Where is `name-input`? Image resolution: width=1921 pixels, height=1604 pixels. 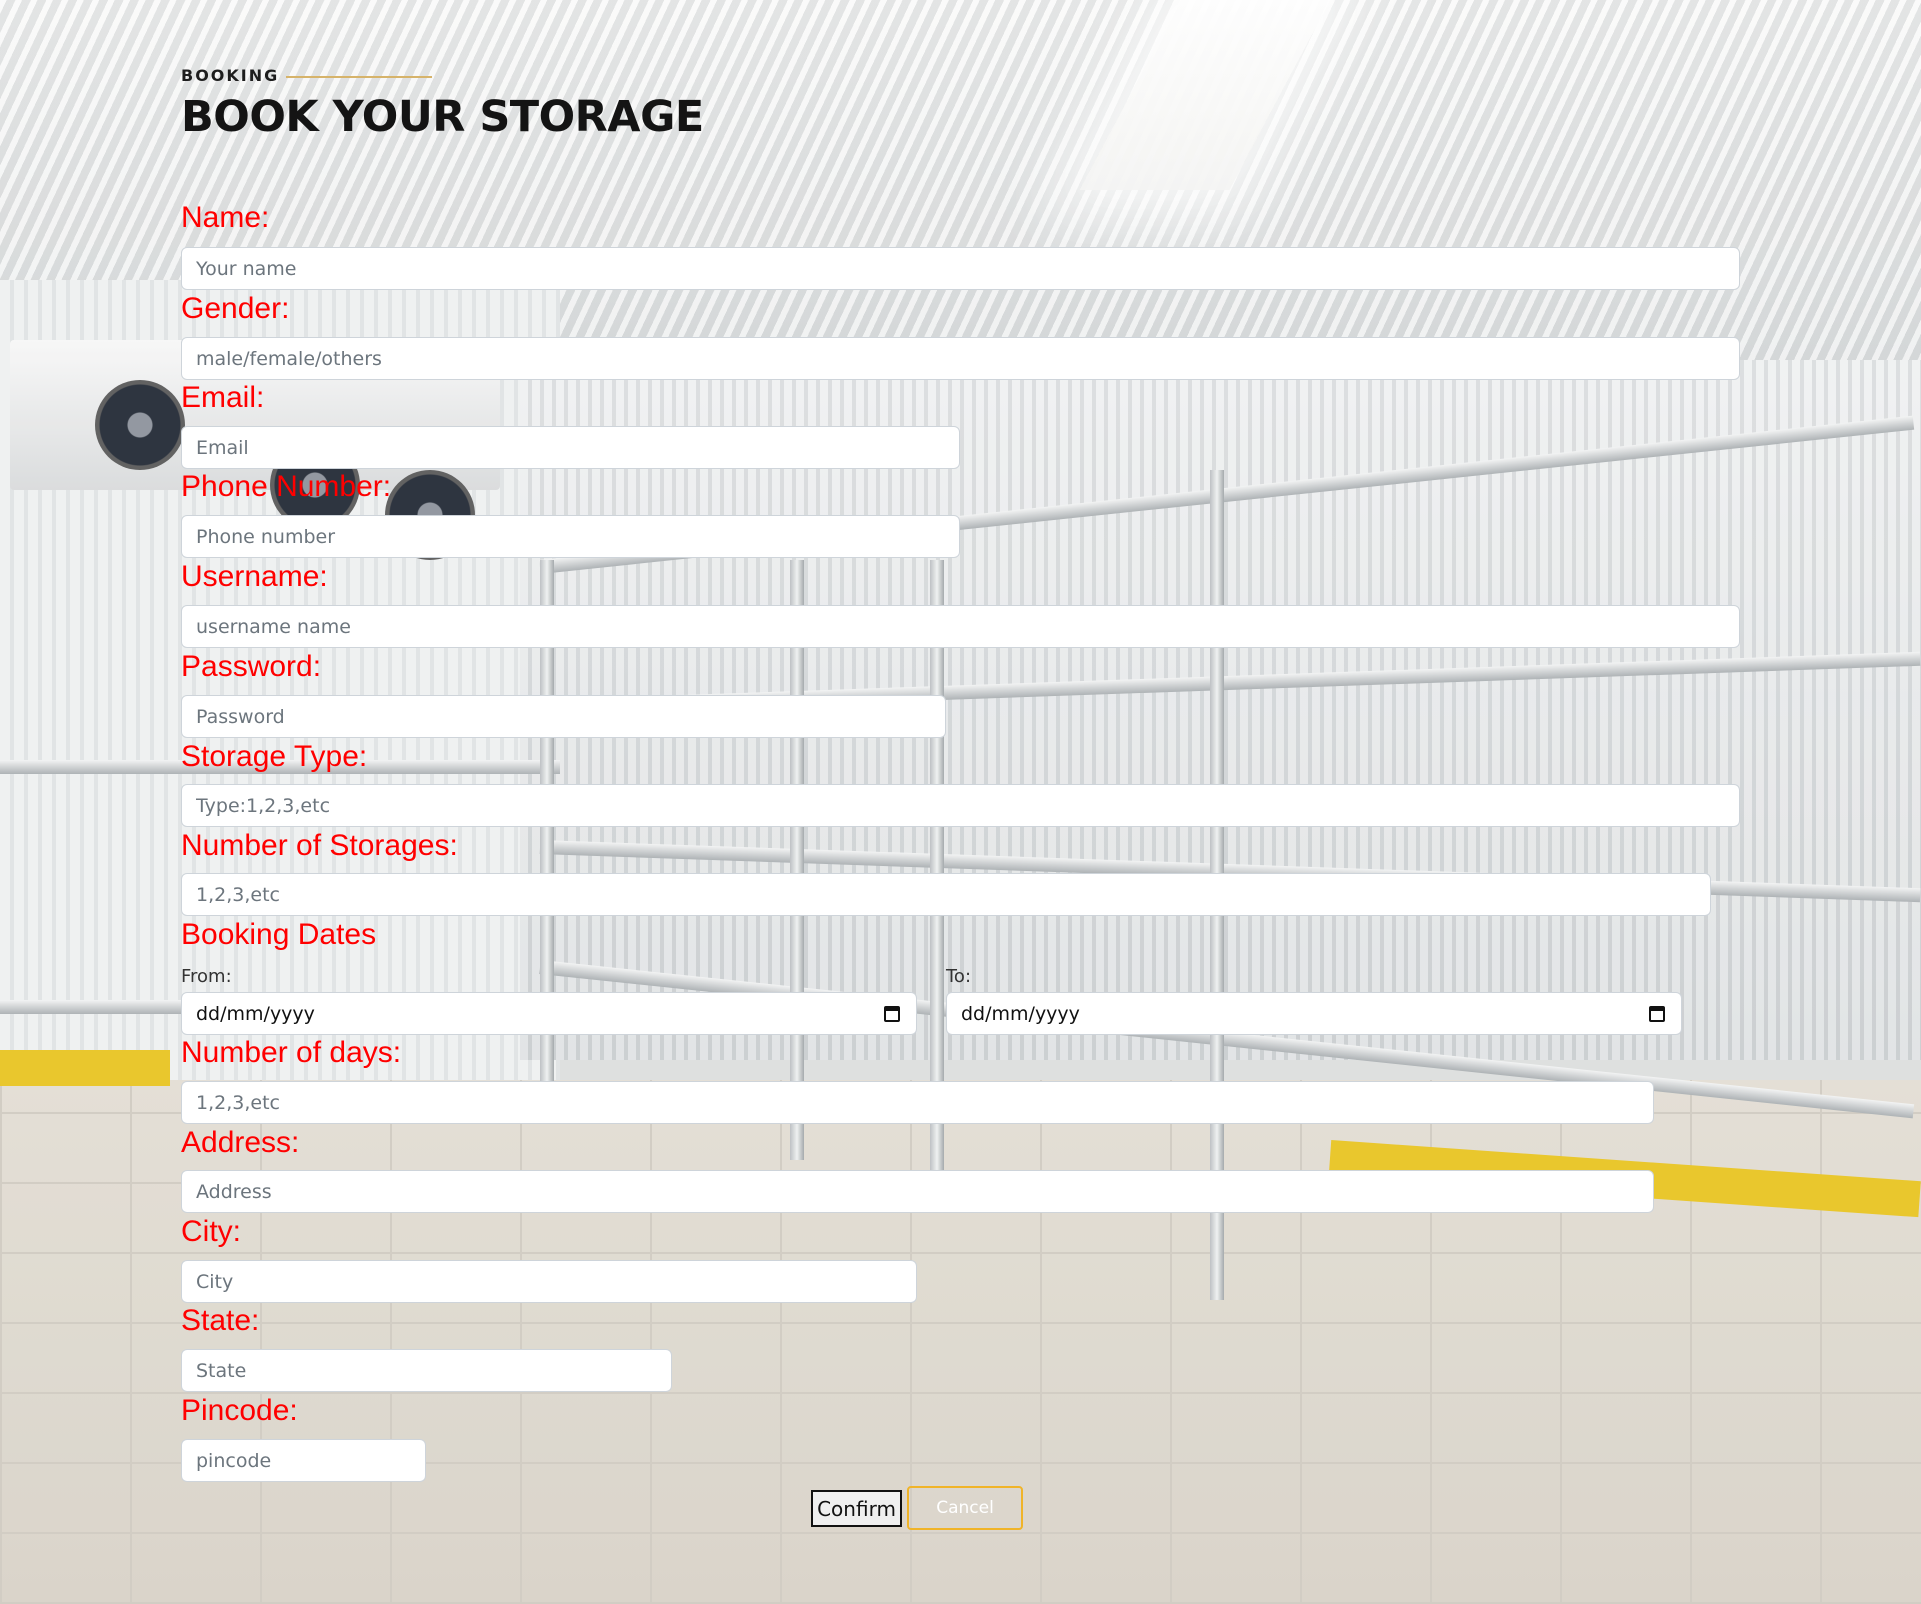 name-input is located at coordinates (960, 268).